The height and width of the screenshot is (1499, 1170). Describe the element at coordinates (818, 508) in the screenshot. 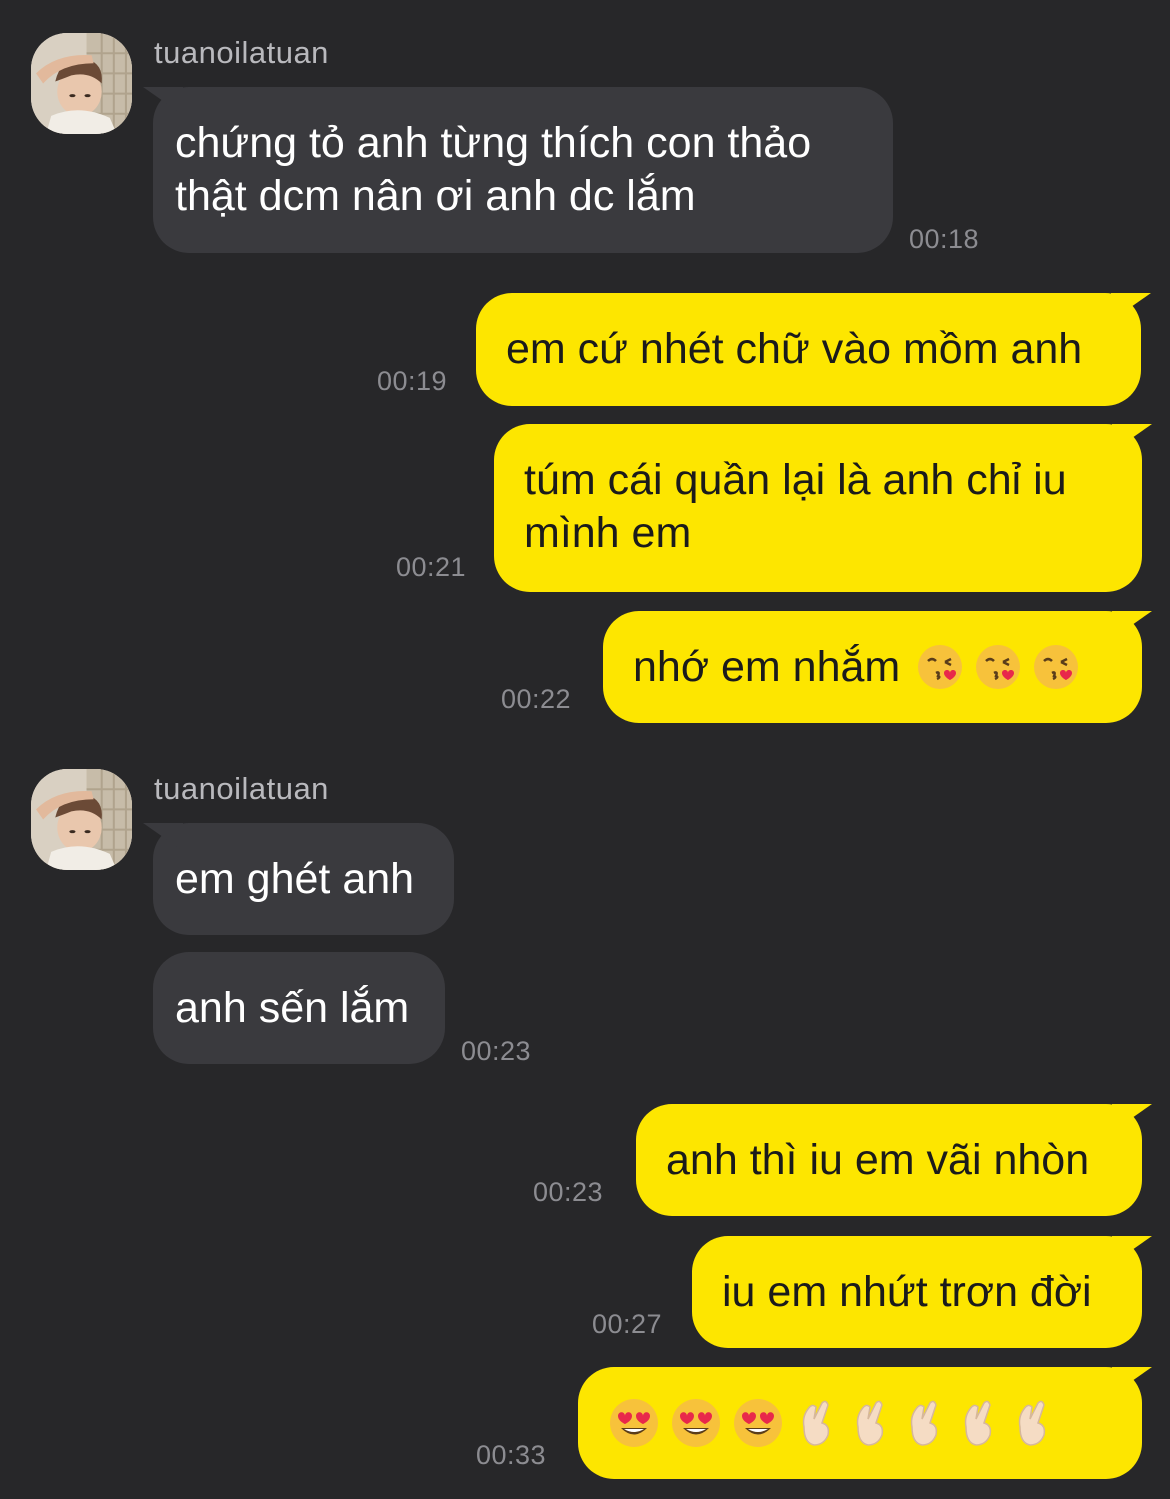

I see `outgoing-message-bubble: túm cái quần lại là anh chỉ iu mình em` at that location.